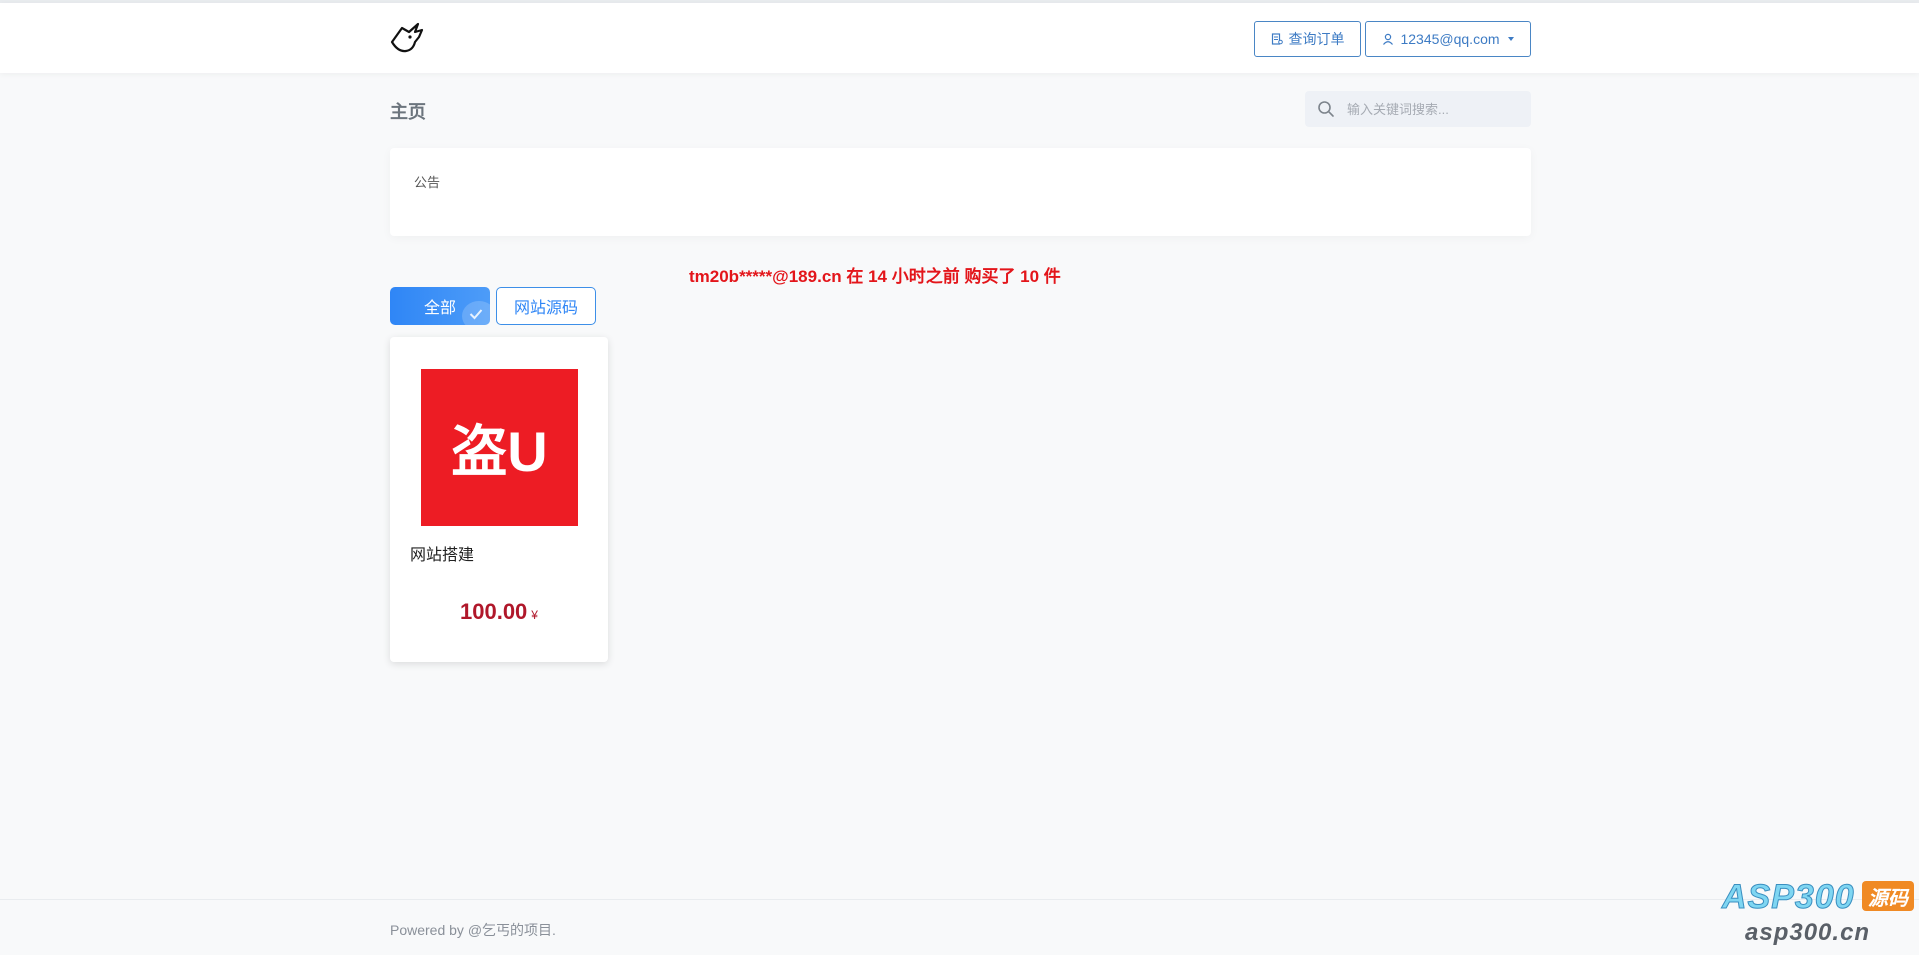 Image resolution: width=1919 pixels, height=955 pixels. I want to click on product-price: 100.00, so click(494, 611).